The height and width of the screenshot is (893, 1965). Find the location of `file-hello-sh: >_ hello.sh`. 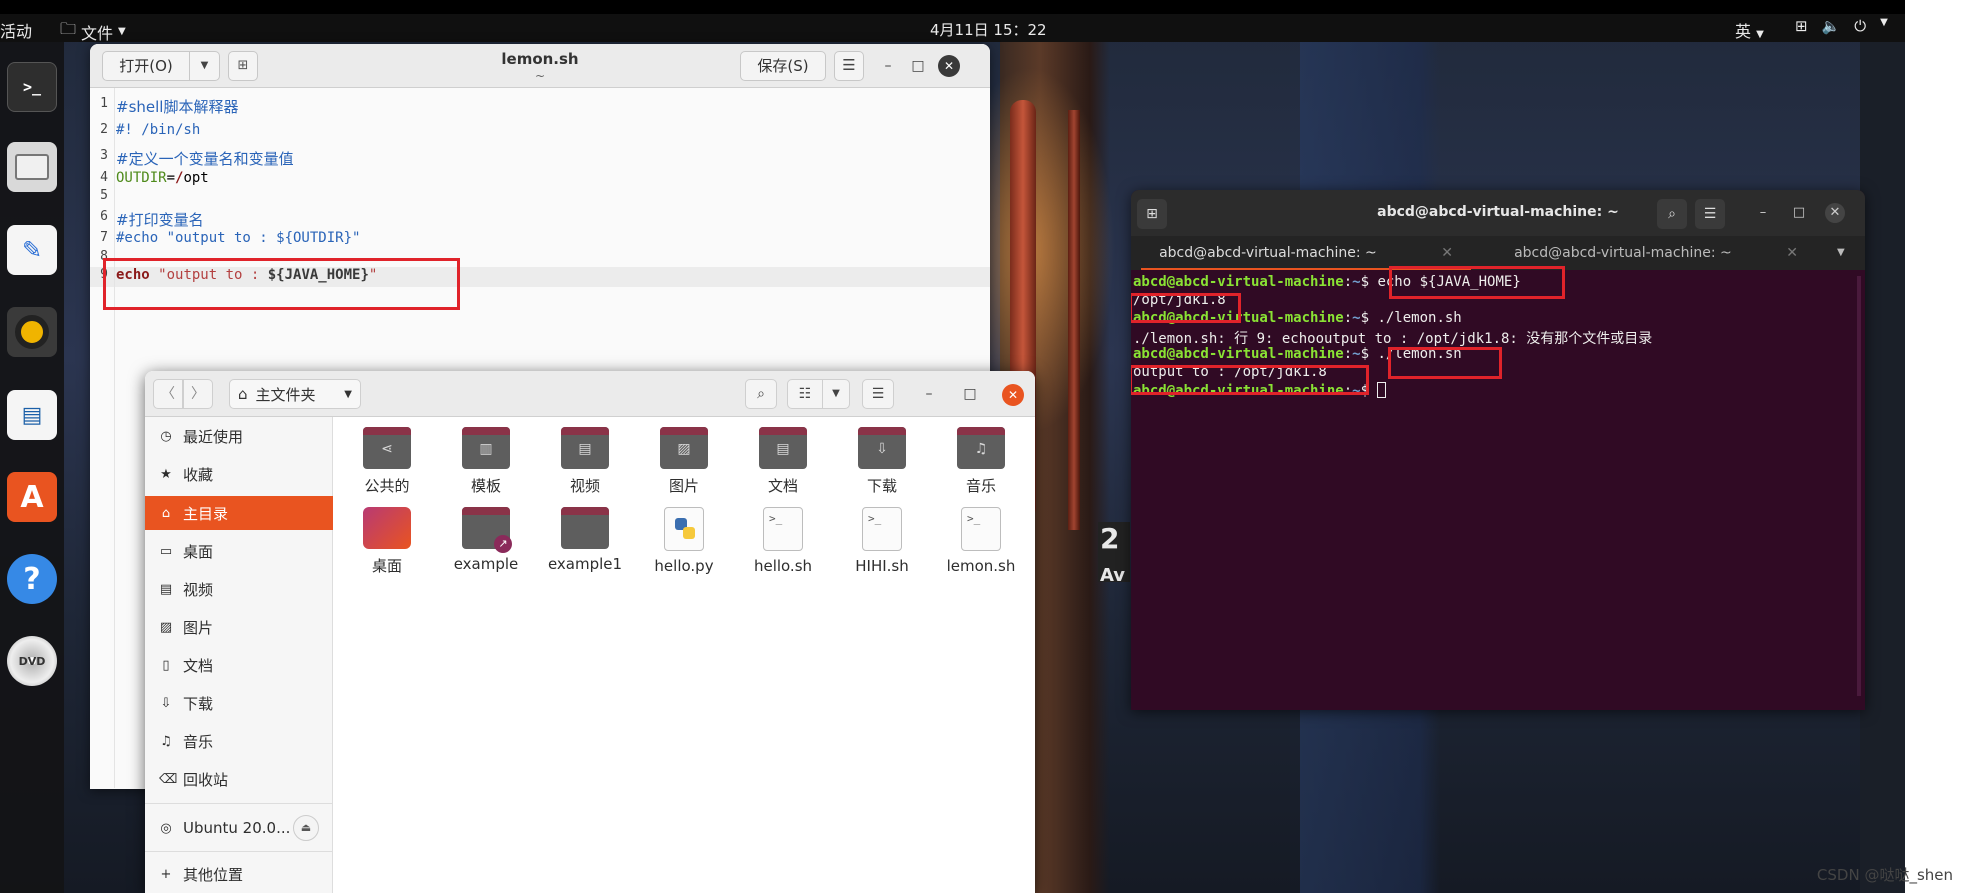

file-hello-sh: >_ hello.sh is located at coordinates (783, 541).